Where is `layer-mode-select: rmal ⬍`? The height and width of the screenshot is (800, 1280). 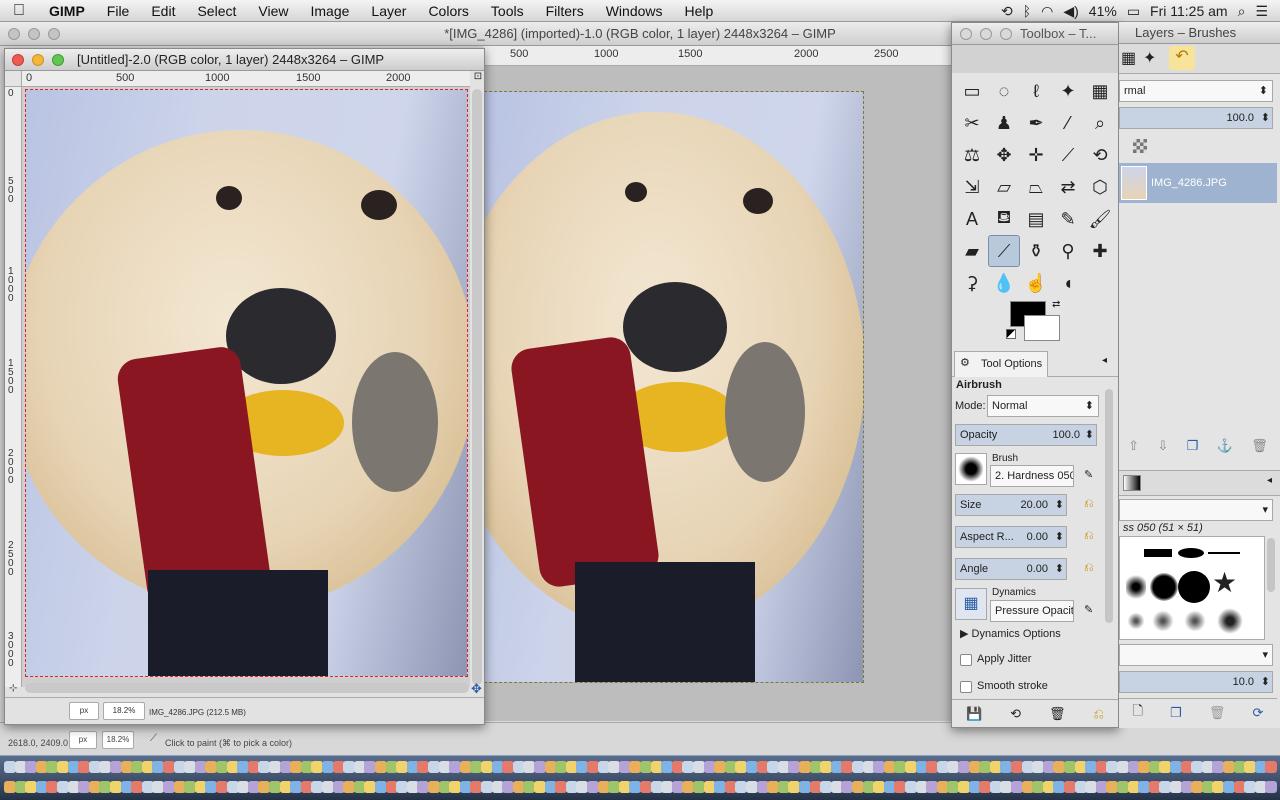
layer-mode-select: rmal ⬍ is located at coordinates (1196, 91).